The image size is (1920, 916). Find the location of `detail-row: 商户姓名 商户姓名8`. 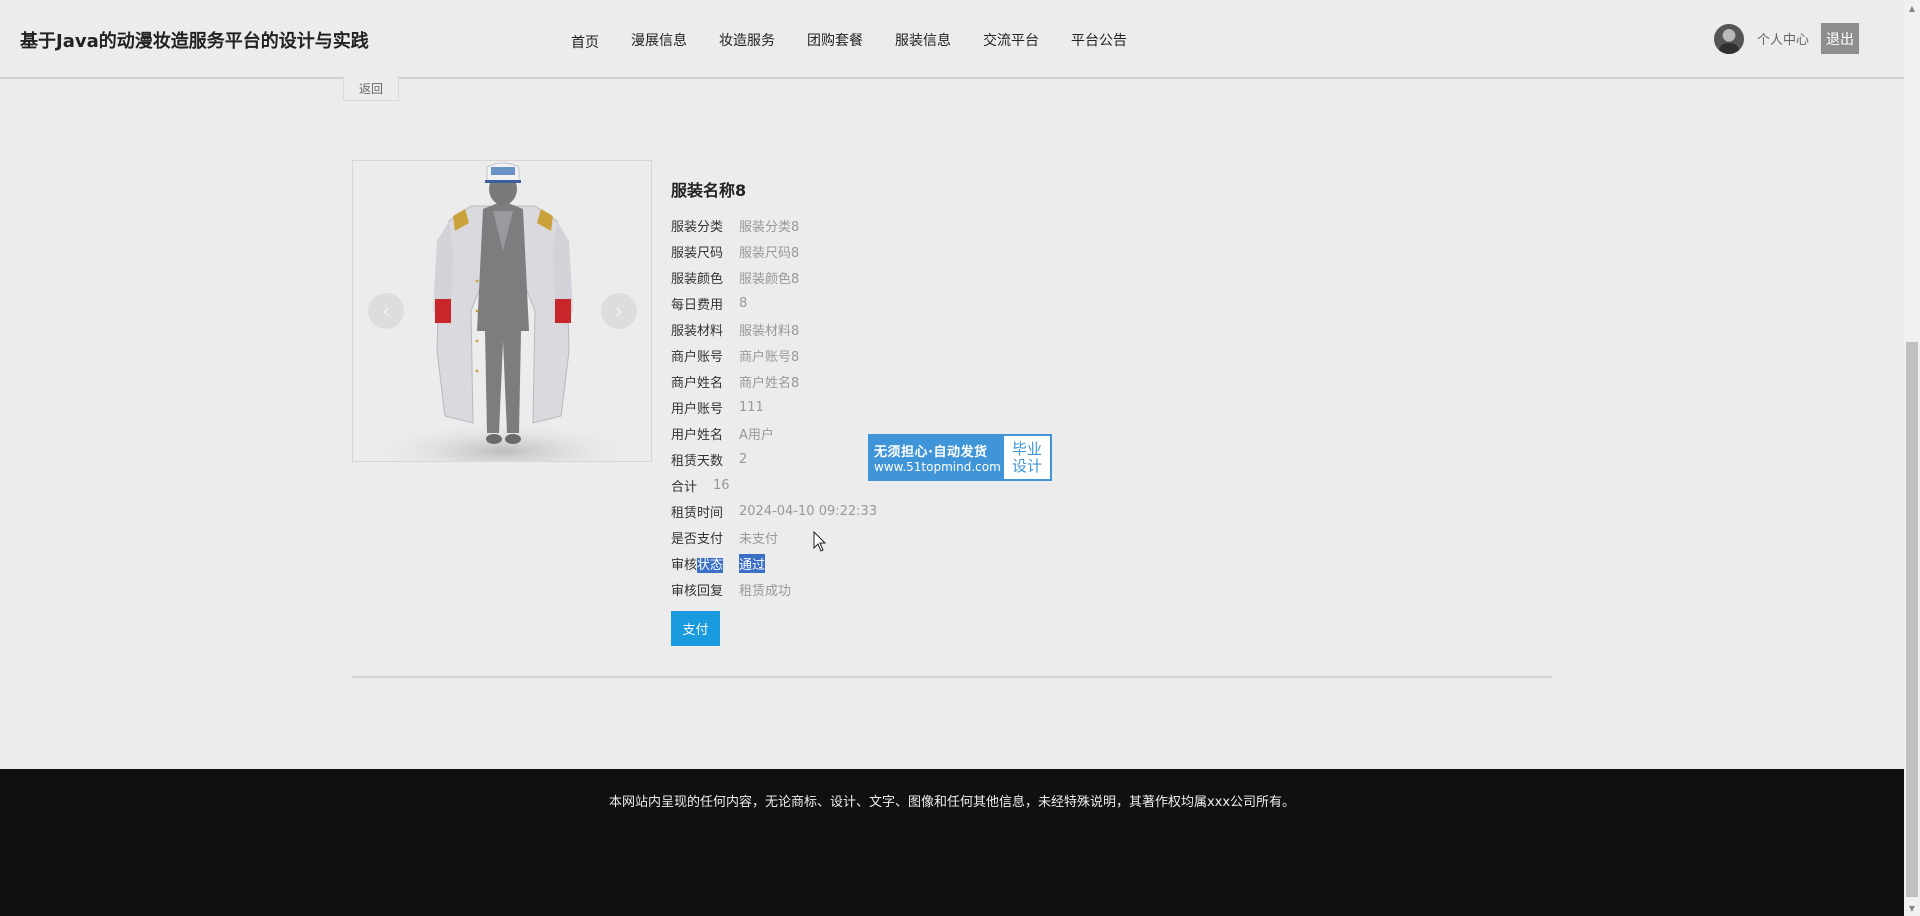

detail-row: 商户姓名 商户姓名8 is located at coordinates (774, 381).